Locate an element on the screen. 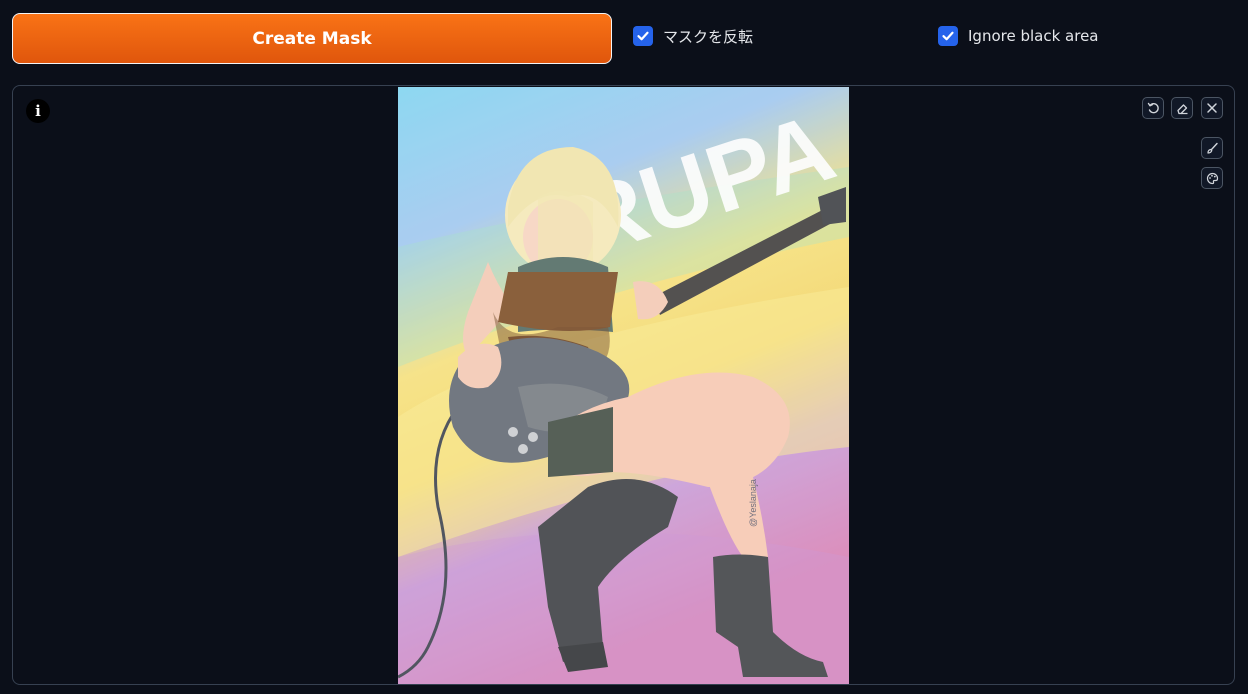  close-button is located at coordinates (1212, 108).